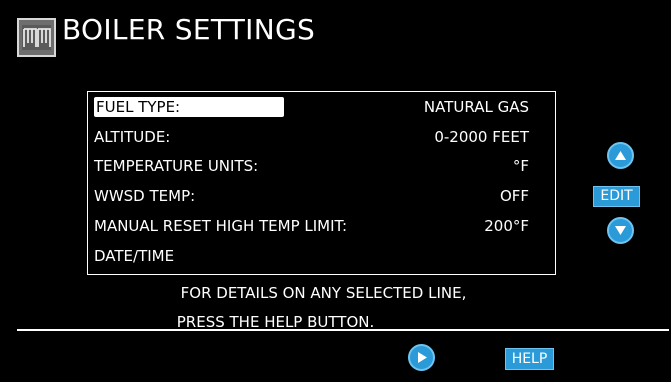 The width and height of the screenshot is (671, 382). What do you see at coordinates (506, 226) in the screenshot?
I see `settings-row-value: 200°F` at bounding box center [506, 226].